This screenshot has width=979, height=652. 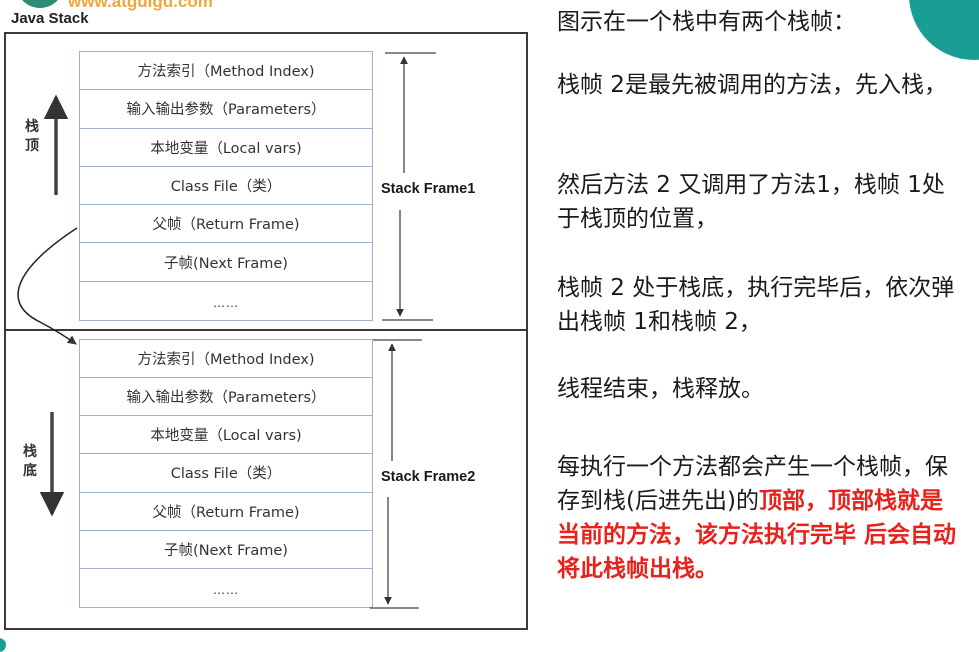 I want to click on brand-url: www.atguigu.com, so click(x=140, y=5).